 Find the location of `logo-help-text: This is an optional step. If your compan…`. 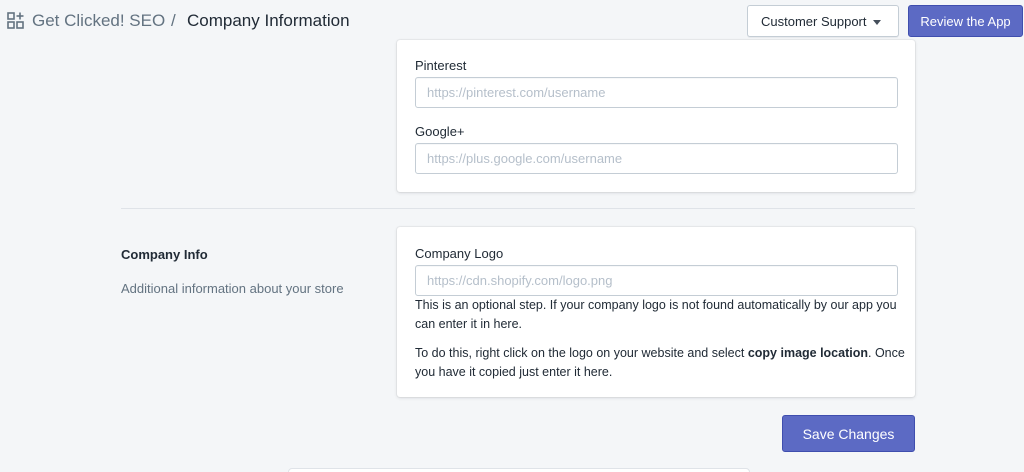

logo-help-text: This is an optional step. If your compan… is located at coordinates (656, 314).